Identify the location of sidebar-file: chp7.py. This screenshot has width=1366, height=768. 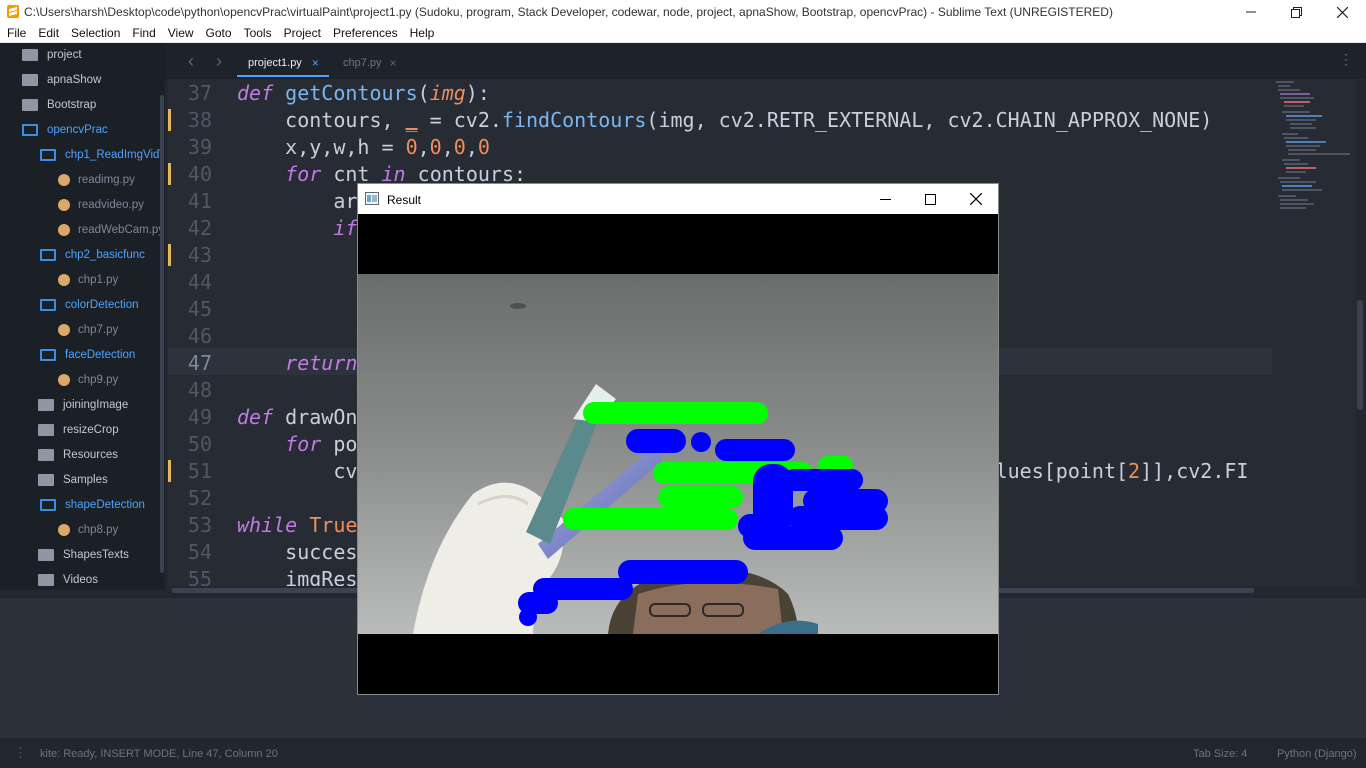
(88, 330).